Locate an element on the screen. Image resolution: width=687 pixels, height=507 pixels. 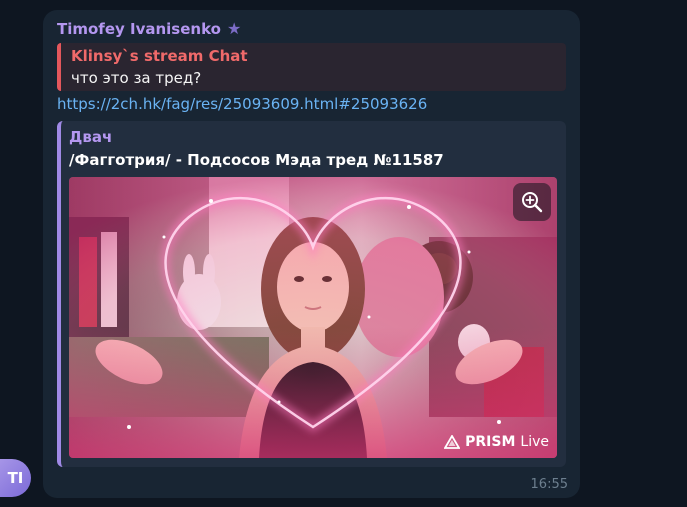
preview-site-name: Двач is located at coordinates (91, 137).